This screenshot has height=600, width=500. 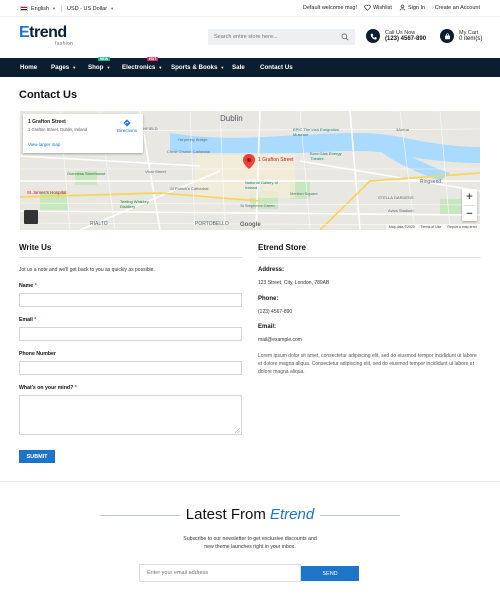 I want to click on language-selector: English ▼, so click(x=38, y=9).